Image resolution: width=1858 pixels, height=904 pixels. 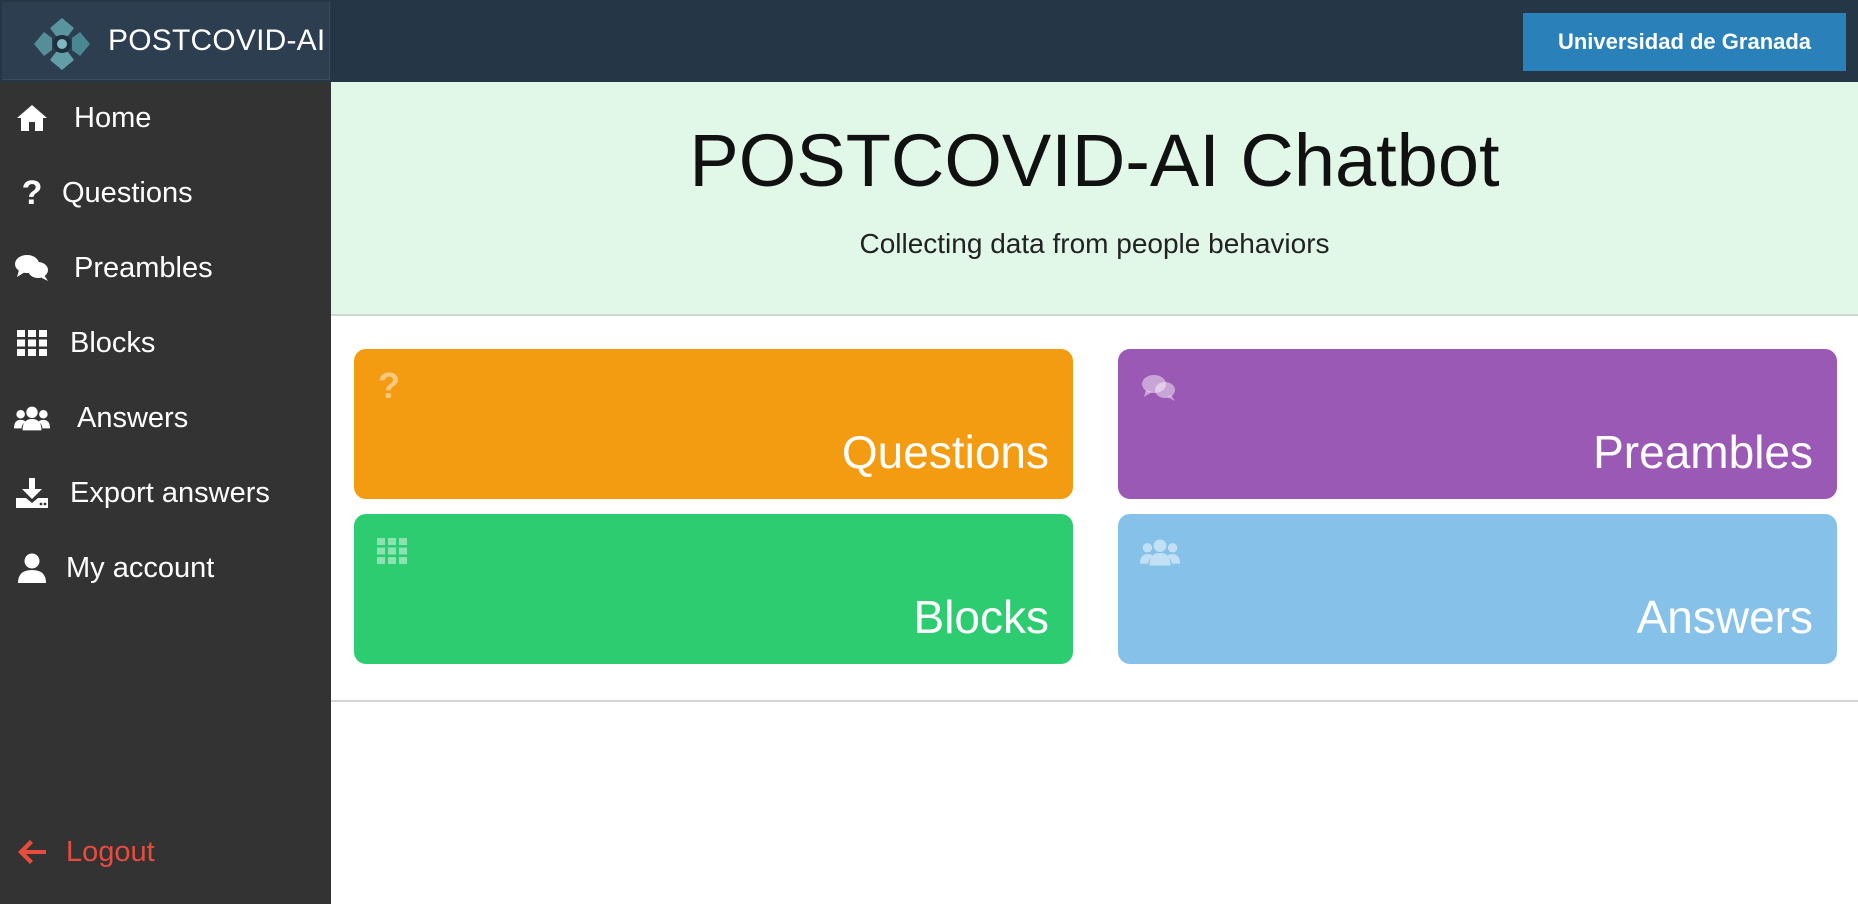 What do you see at coordinates (1724, 617) in the screenshot?
I see `tile-label: Answers` at bounding box center [1724, 617].